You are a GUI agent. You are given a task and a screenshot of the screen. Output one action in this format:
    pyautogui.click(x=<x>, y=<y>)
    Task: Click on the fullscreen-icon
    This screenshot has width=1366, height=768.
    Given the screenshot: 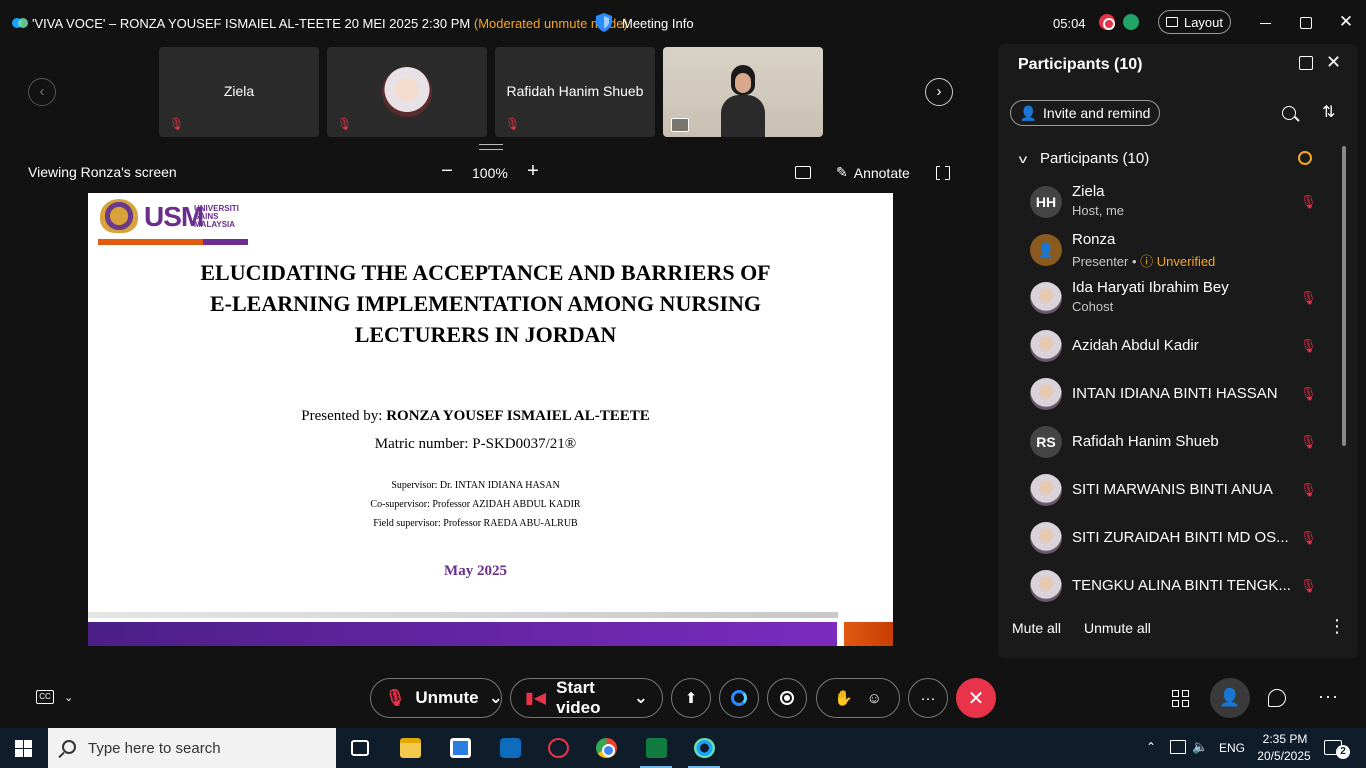 What is the action you would take?
    pyautogui.click(x=943, y=172)
    